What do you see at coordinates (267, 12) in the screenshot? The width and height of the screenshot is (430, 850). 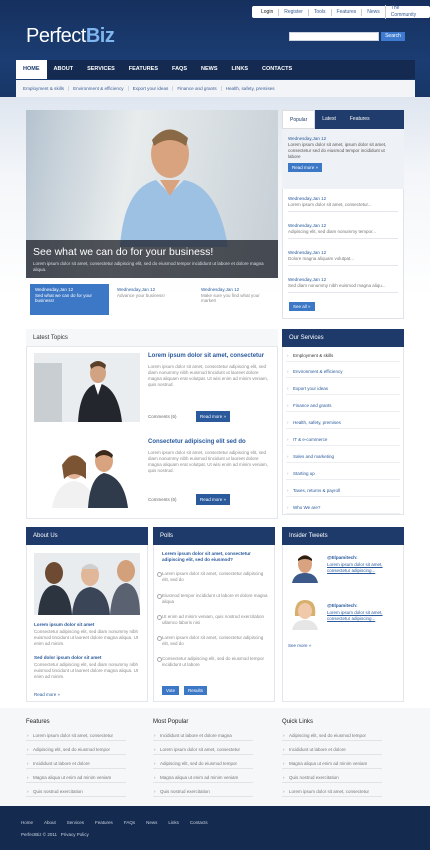 I see `login-link: Login` at bounding box center [267, 12].